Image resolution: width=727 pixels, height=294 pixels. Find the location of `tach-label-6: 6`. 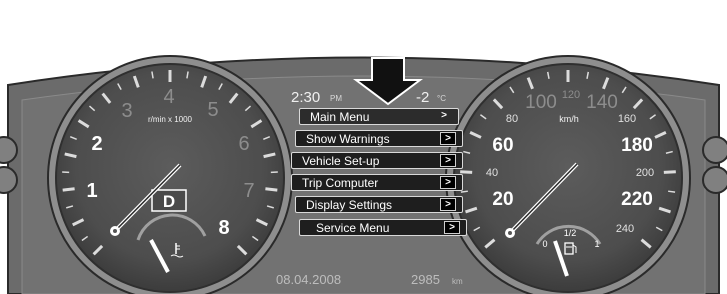

tach-label-6: 6 is located at coordinates (243, 144).